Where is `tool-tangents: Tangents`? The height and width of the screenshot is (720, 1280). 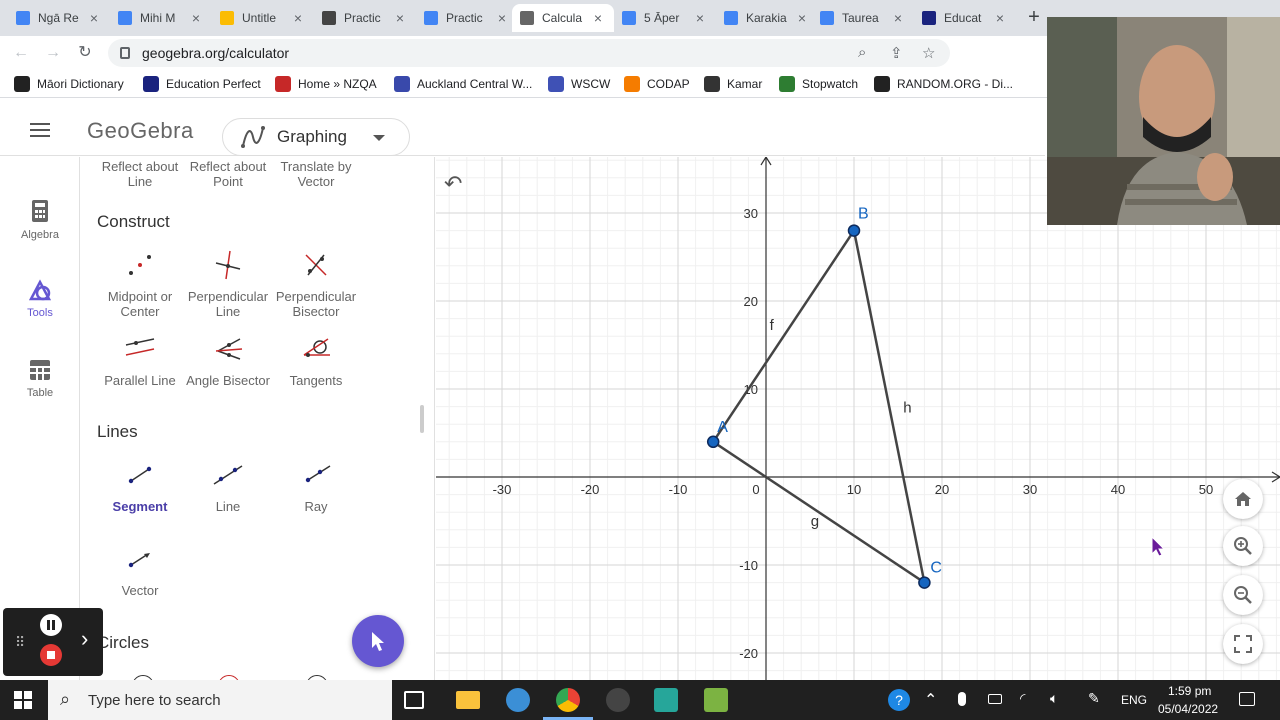 tool-tangents: Tangents is located at coordinates (316, 360).